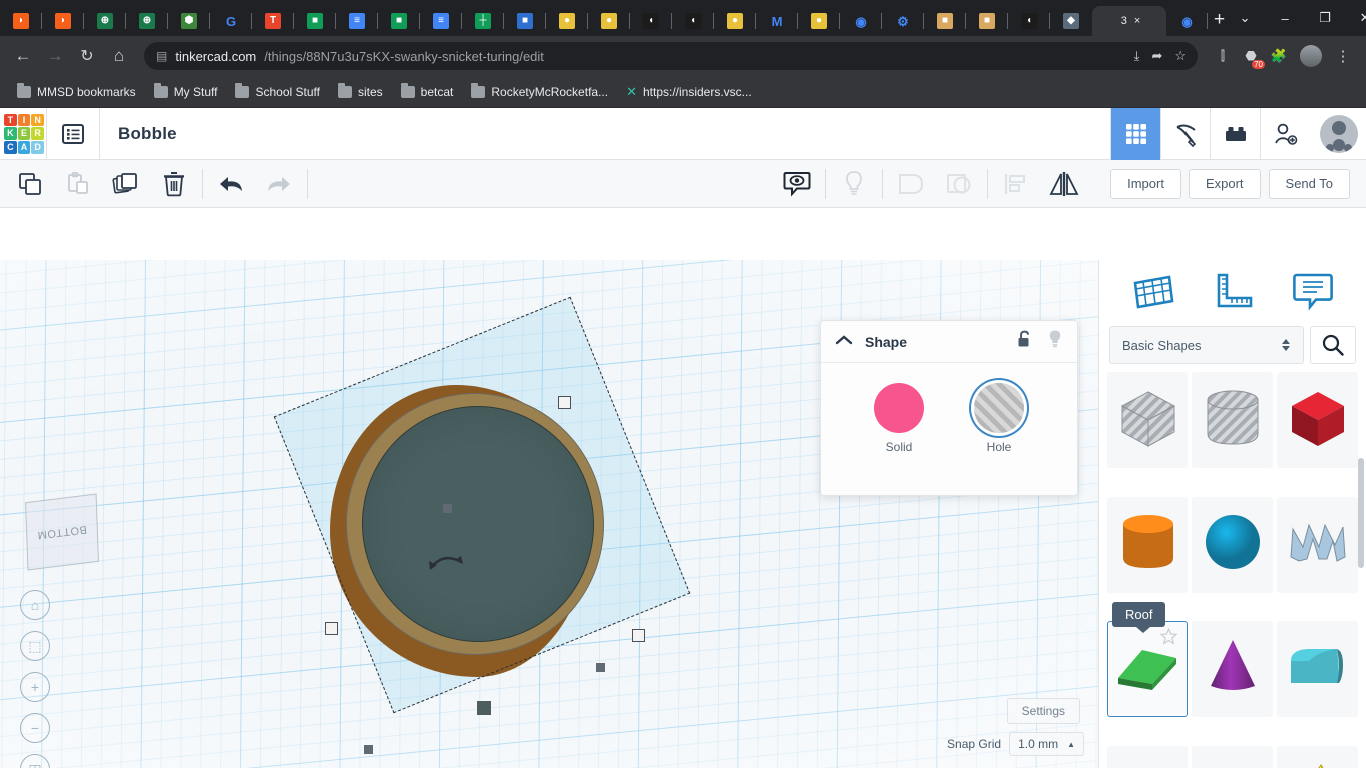 This screenshot has height=768, width=1366. Describe the element at coordinates (1325, 18) in the screenshot. I see `maximize-icon: ❐` at that location.